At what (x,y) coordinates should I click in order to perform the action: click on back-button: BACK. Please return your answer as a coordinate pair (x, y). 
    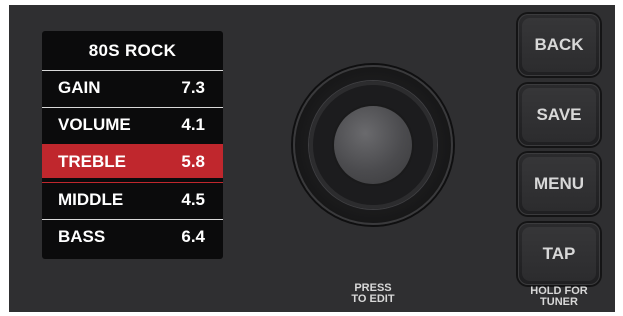
    Looking at the image, I should click on (559, 45).